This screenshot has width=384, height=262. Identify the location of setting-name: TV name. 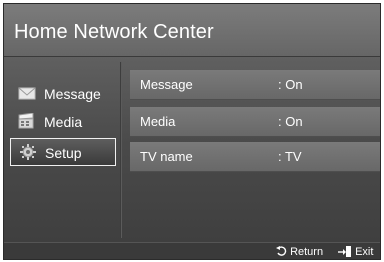
(166, 156).